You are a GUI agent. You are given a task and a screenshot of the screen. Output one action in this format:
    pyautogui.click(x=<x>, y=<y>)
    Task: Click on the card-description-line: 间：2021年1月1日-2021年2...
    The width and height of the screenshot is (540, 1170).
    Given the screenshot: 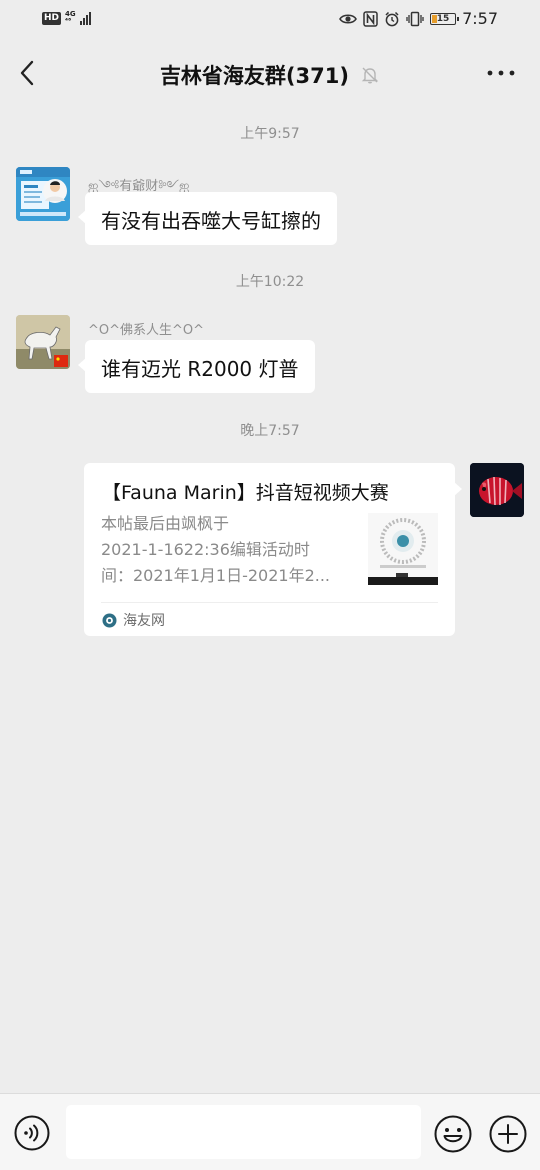 What is the action you would take?
    pyautogui.click(x=216, y=575)
    